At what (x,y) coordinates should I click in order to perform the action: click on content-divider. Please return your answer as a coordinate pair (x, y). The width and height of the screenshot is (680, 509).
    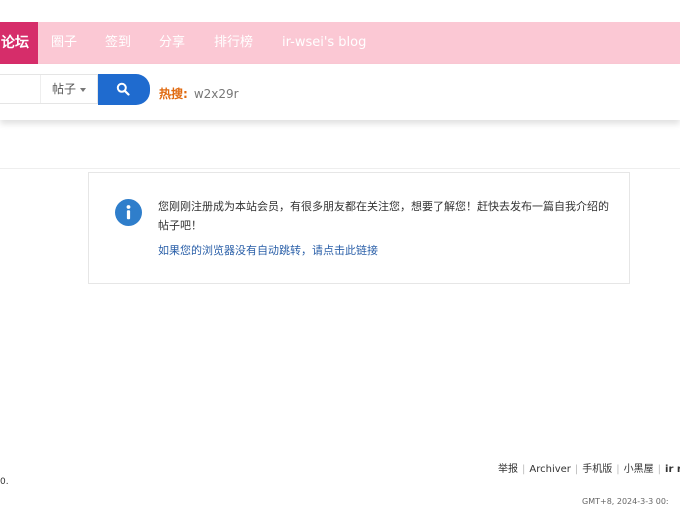
    Looking at the image, I should click on (340, 168).